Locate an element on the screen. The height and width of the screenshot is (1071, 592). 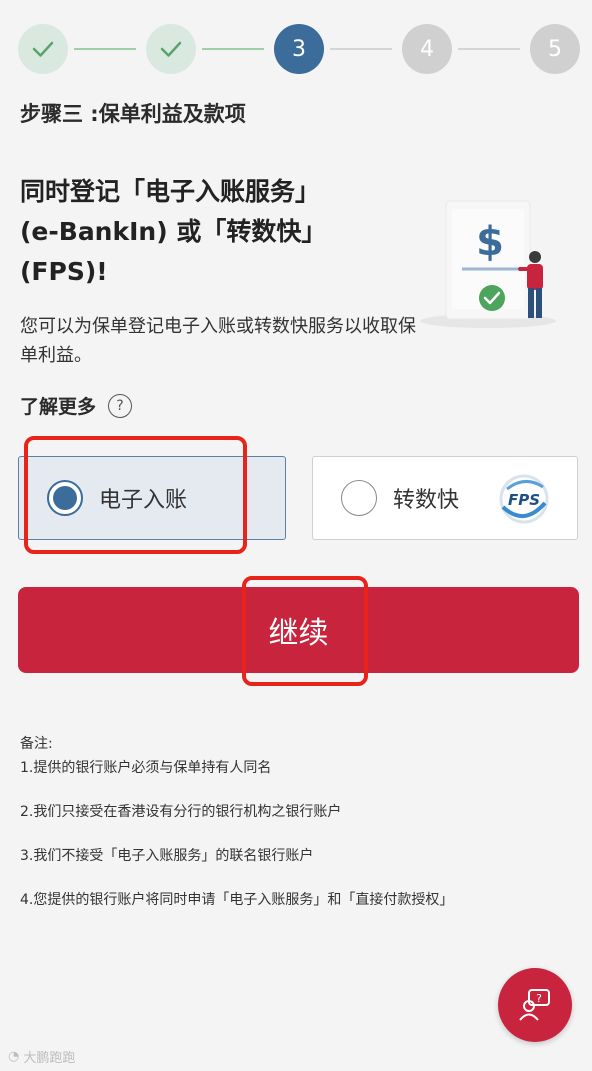
note-item: 1.提供的银行账户必须与保单持有人同名 is located at coordinates (146, 768).